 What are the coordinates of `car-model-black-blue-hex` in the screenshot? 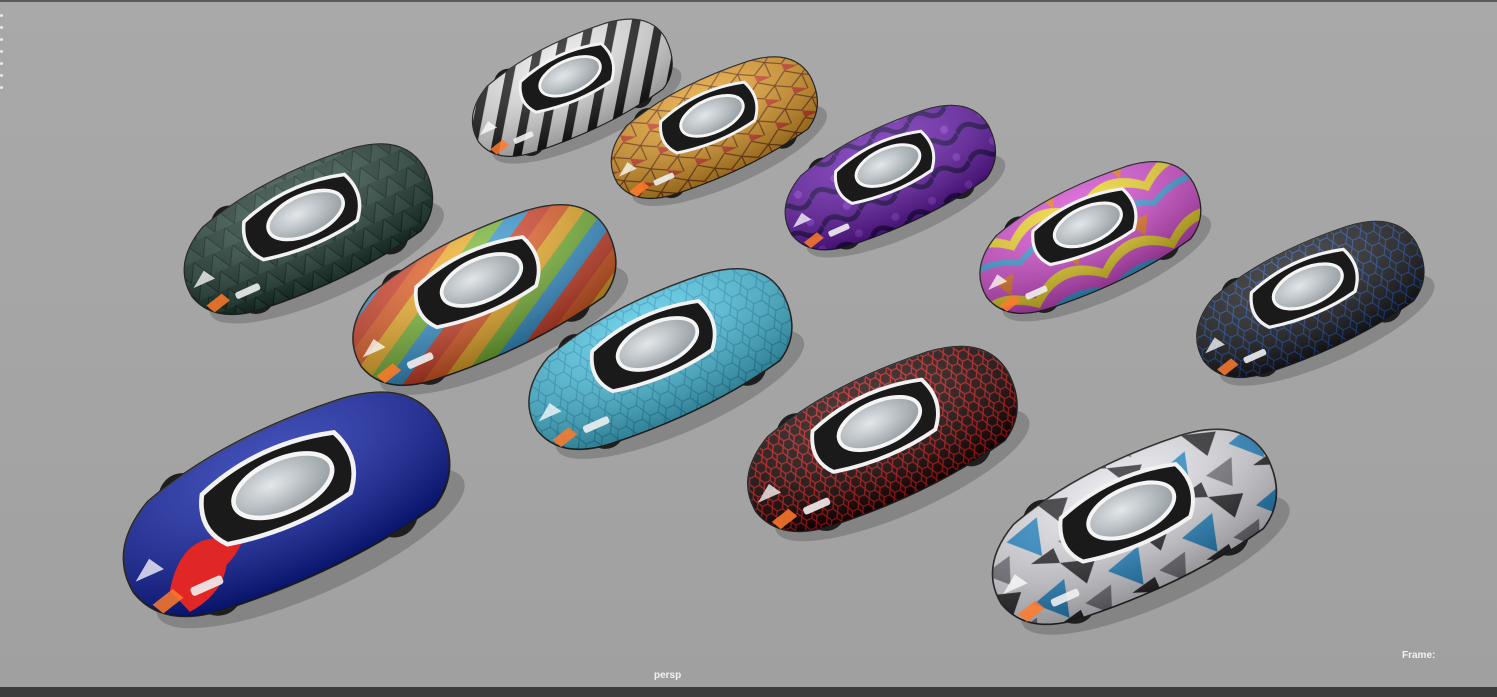 It's located at (1311, 306).